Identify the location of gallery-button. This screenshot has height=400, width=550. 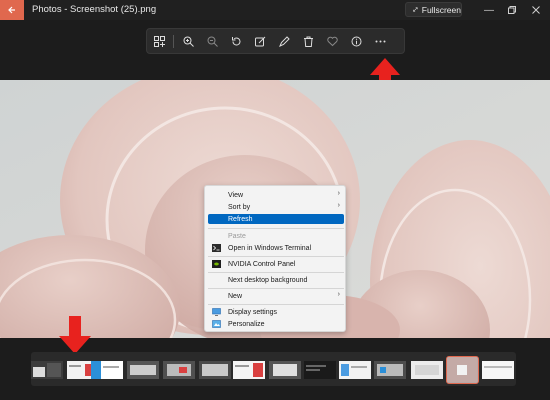
(159, 41).